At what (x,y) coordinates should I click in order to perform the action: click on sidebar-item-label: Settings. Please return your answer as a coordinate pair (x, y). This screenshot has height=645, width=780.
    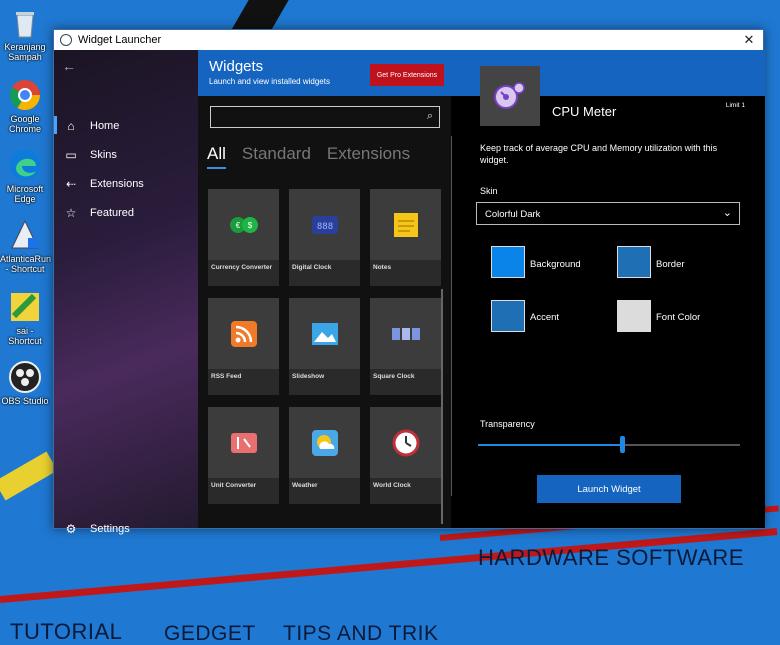
    Looking at the image, I should click on (110, 529).